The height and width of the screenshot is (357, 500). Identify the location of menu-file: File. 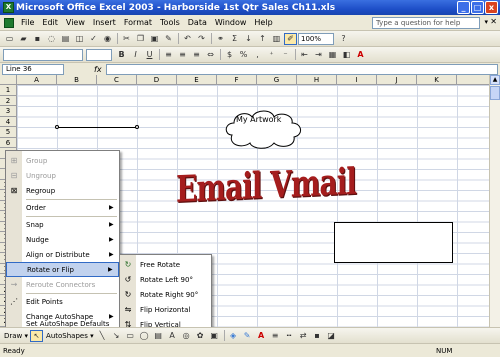
(27, 22).